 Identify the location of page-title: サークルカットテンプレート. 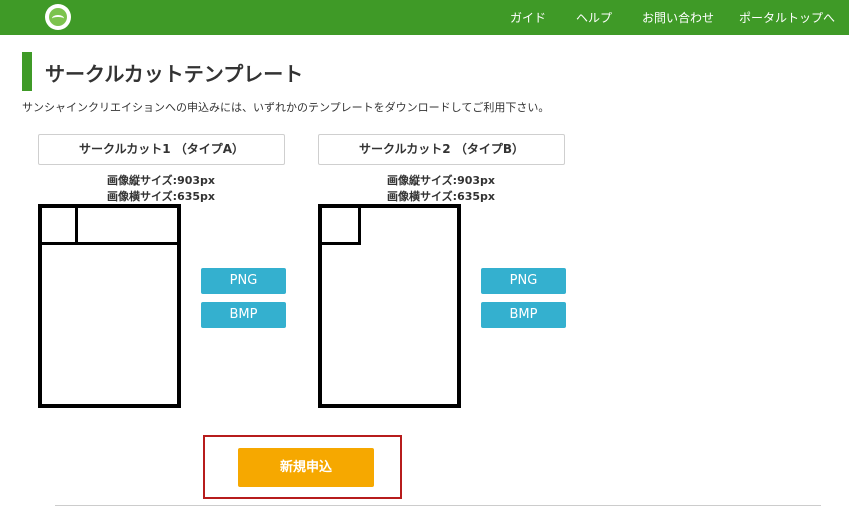
(174, 74).